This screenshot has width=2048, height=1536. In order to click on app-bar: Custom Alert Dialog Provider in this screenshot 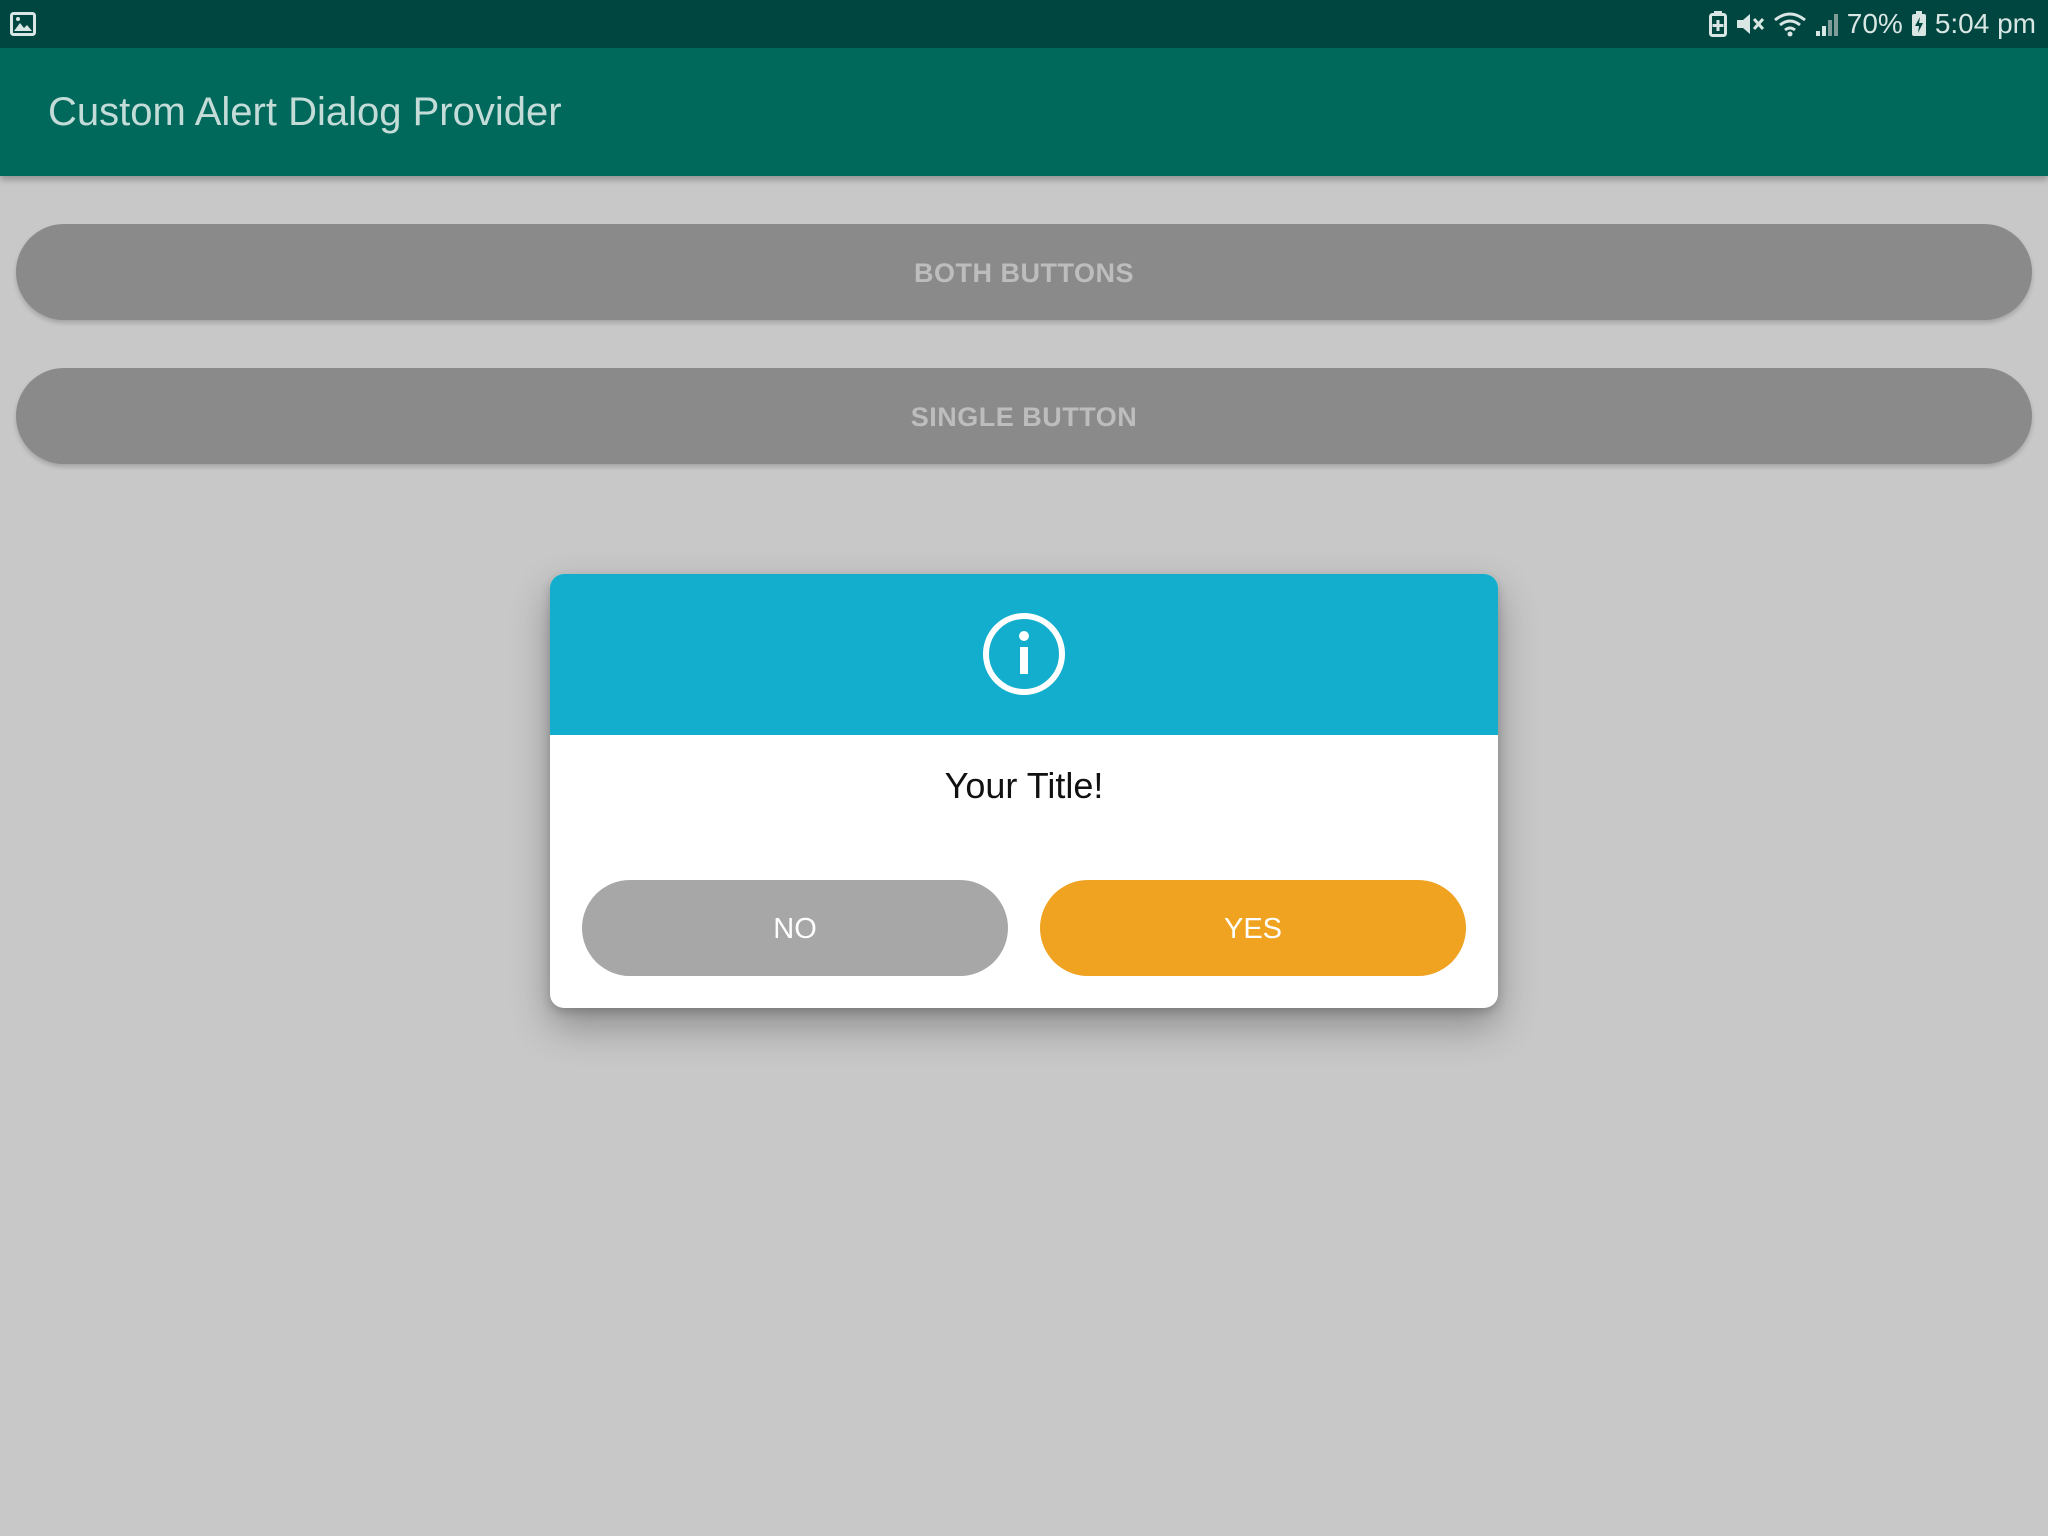, I will do `click(1024, 112)`.